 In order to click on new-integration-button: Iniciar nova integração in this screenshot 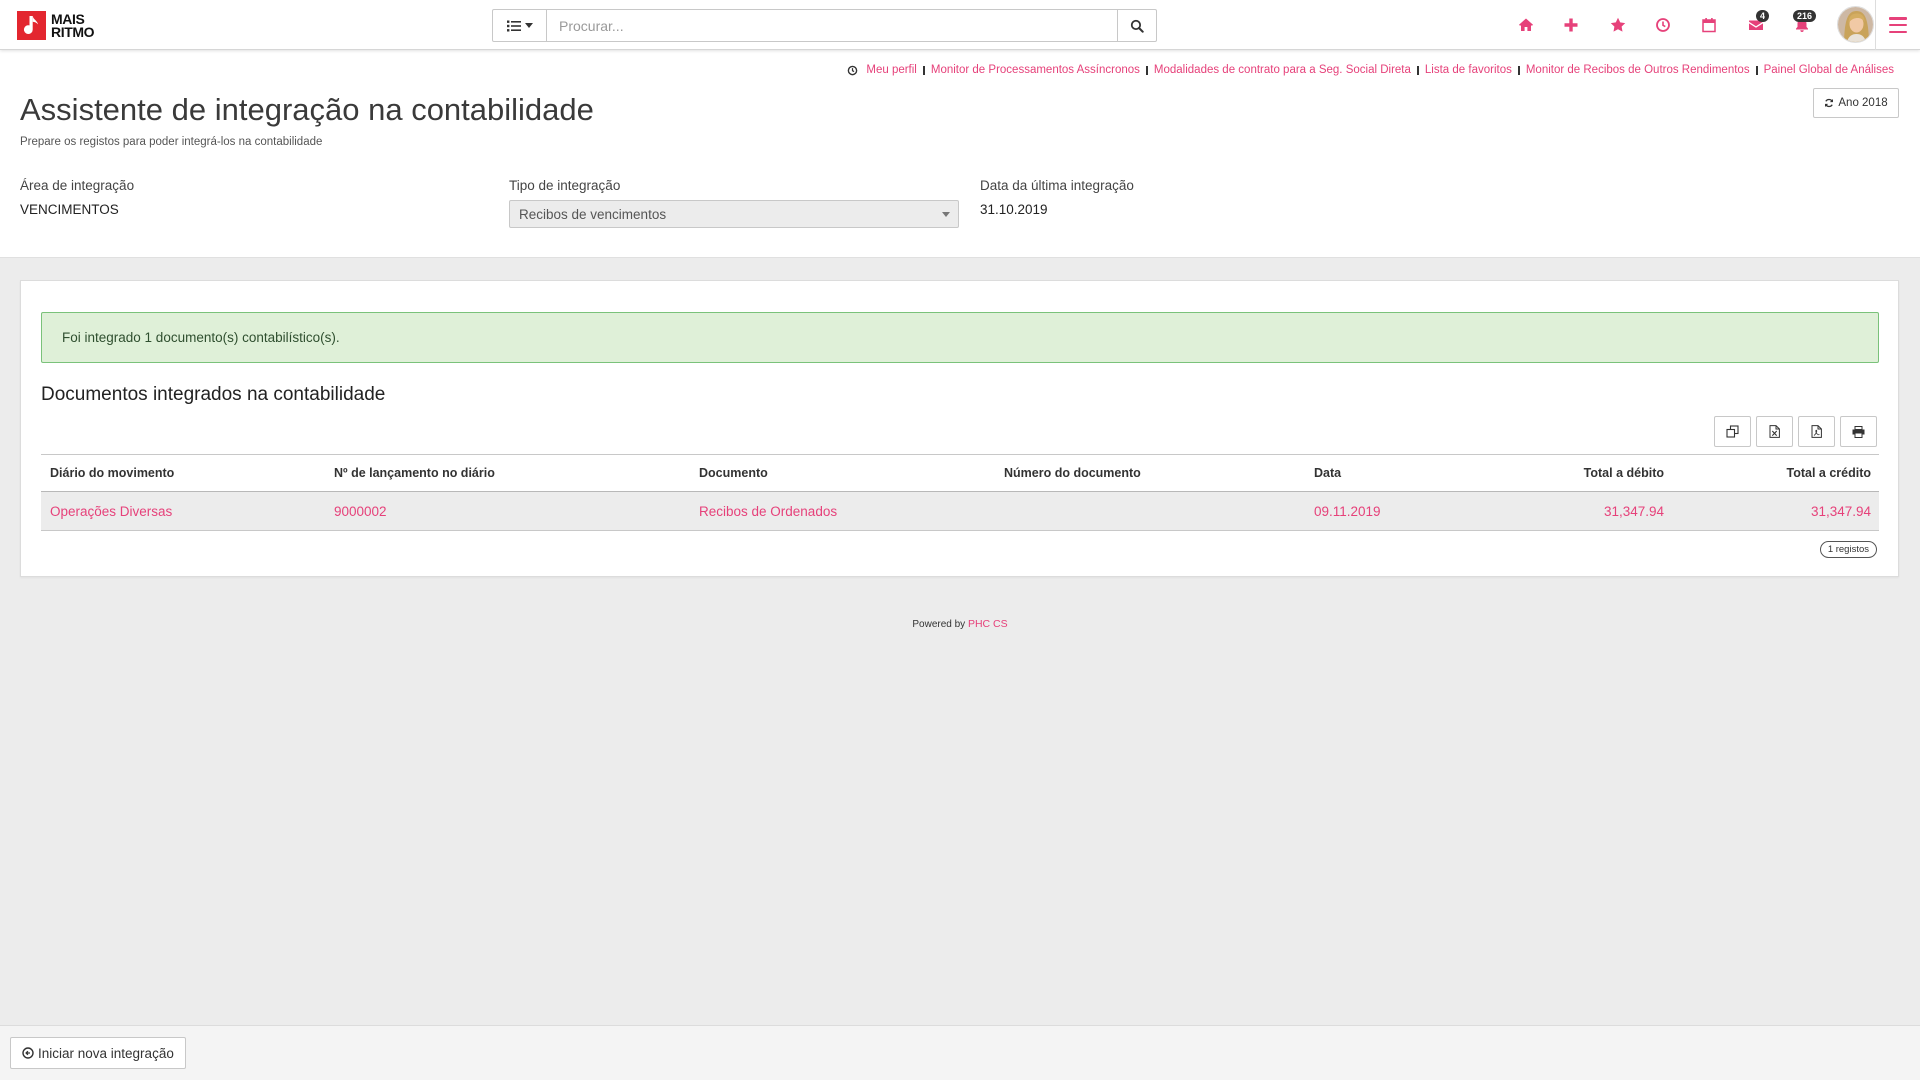, I will do `click(98, 1053)`.